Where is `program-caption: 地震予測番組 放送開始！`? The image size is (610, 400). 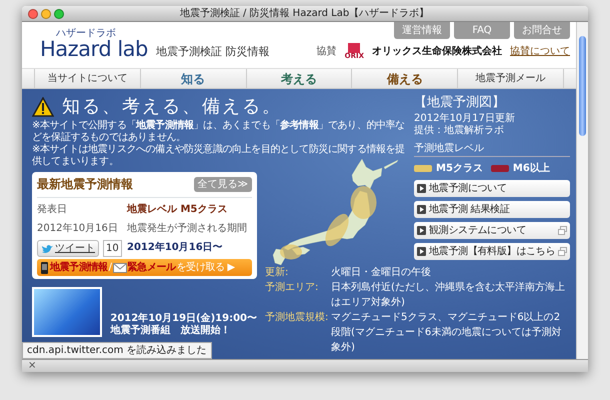 program-caption: 地震予測番組 放送開始！ is located at coordinates (171, 331).